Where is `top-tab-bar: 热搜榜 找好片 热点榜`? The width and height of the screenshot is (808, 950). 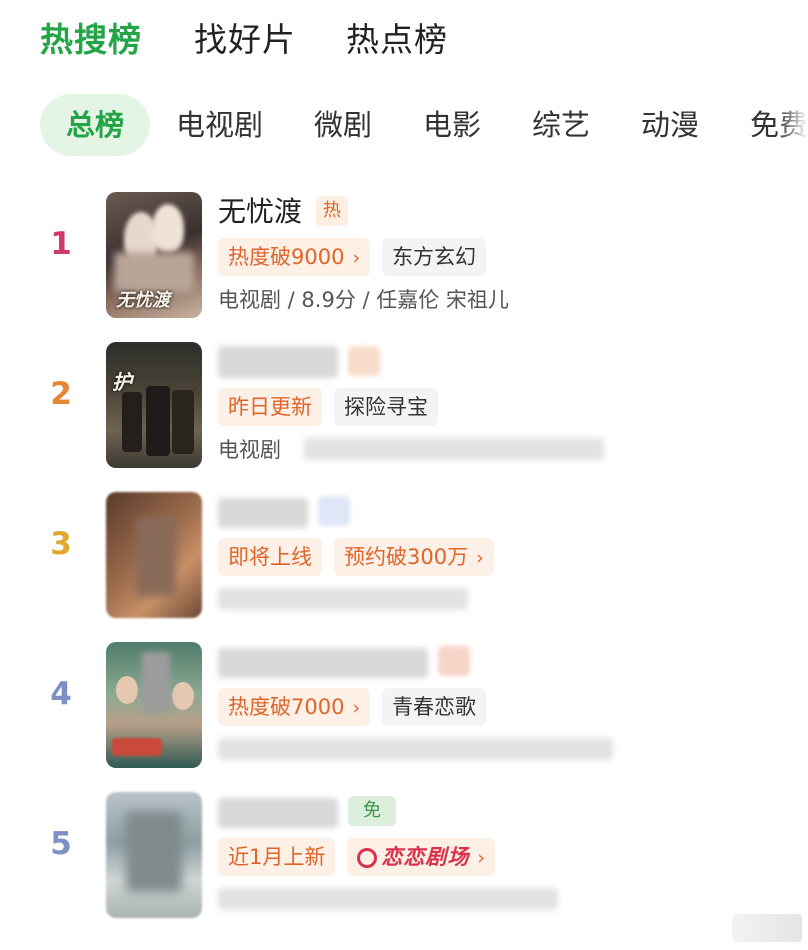 top-tab-bar: 热搜榜 找好片 热点榜 is located at coordinates (404, 42).